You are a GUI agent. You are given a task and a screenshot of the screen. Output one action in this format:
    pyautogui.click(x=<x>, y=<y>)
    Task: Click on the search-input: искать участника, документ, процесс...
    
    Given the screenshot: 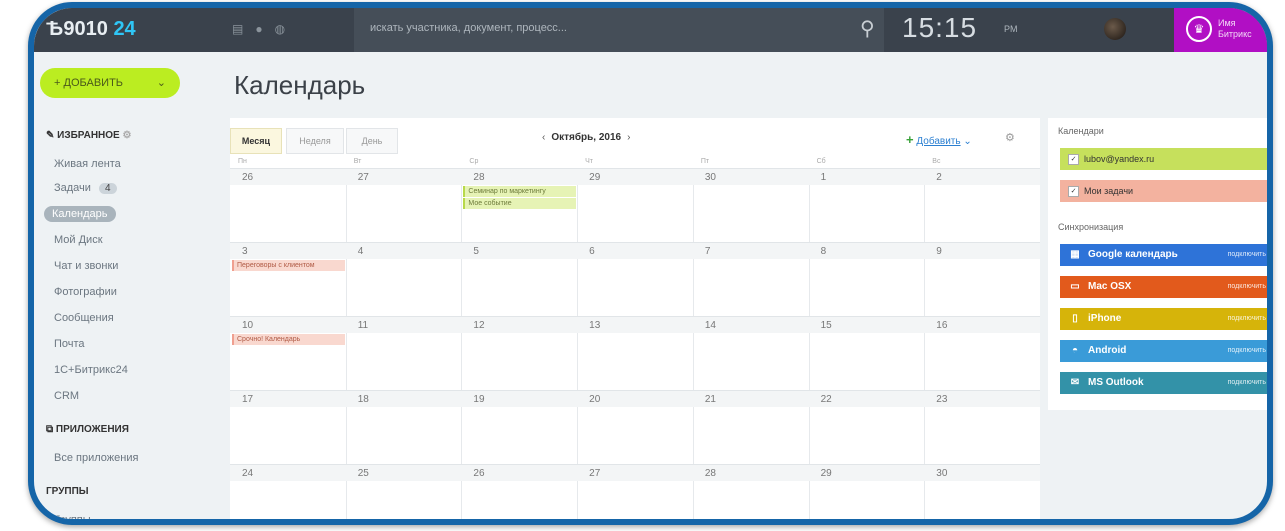 What is the action you would take?
    pyautogui.click(x=468, y=28)
    